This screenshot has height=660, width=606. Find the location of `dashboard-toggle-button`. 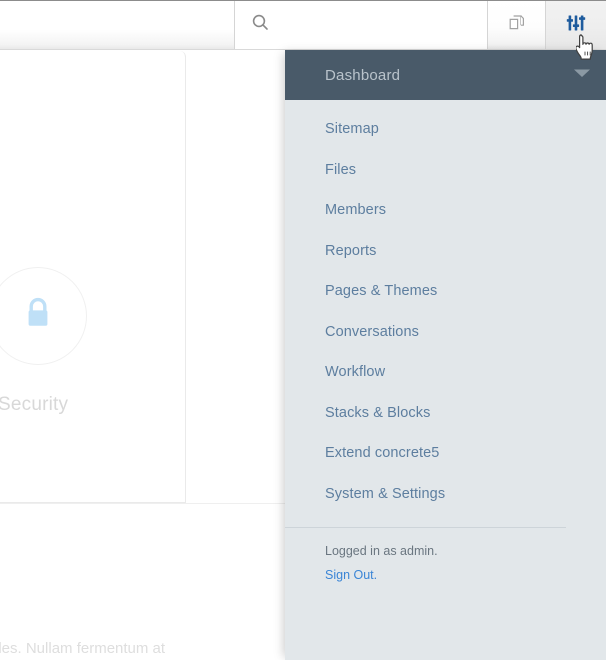

dashboard-toggle-button is located at coordinates (576, 25).